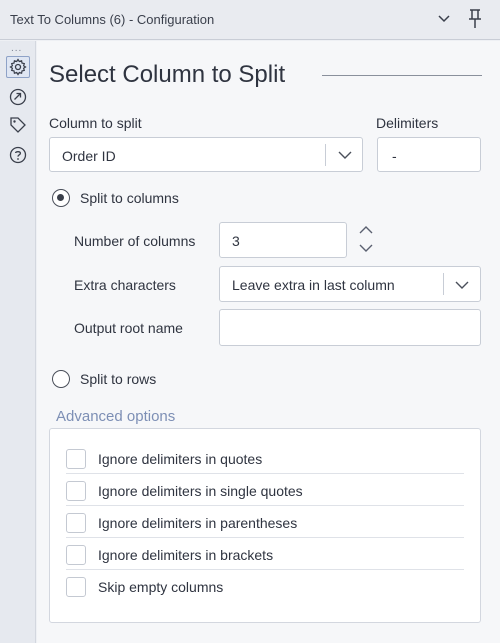 The height and width of the screenshot is (643, 500). Describe the element at coordinates (394, 156) in the screenshot. I see `delimiters-value: -` at that location.